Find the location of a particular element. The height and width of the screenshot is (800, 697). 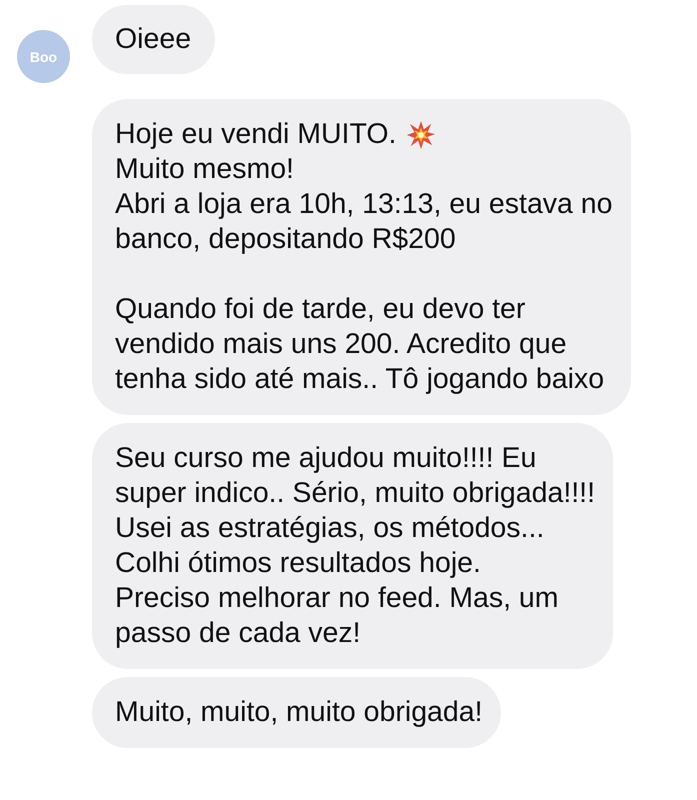

message-text: vendido mais uns 200. Acredito que is located at coordinates (341, 344).